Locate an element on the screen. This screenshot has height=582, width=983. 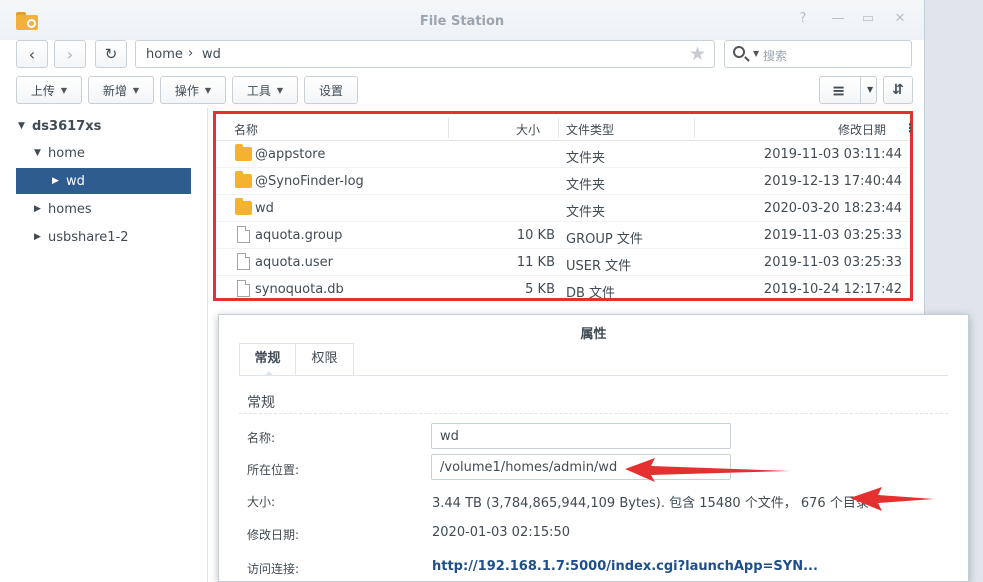
file-date: 2019-12-13 17:40:44 is located at coordinates (832, 181).